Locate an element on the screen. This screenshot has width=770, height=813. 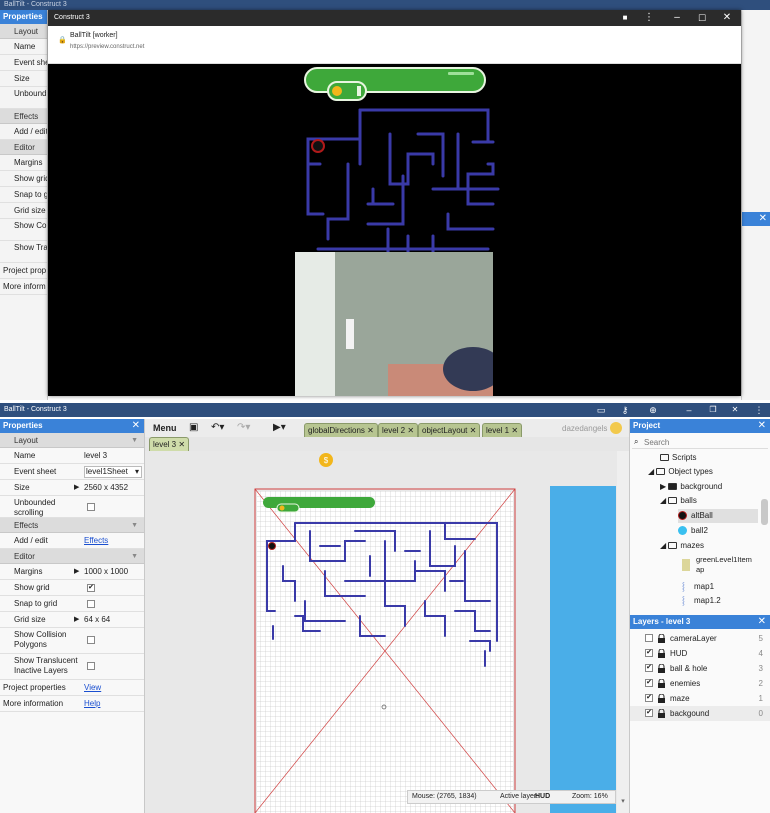
layers-close-icon: ✕ is located at coordinates (762, 622).